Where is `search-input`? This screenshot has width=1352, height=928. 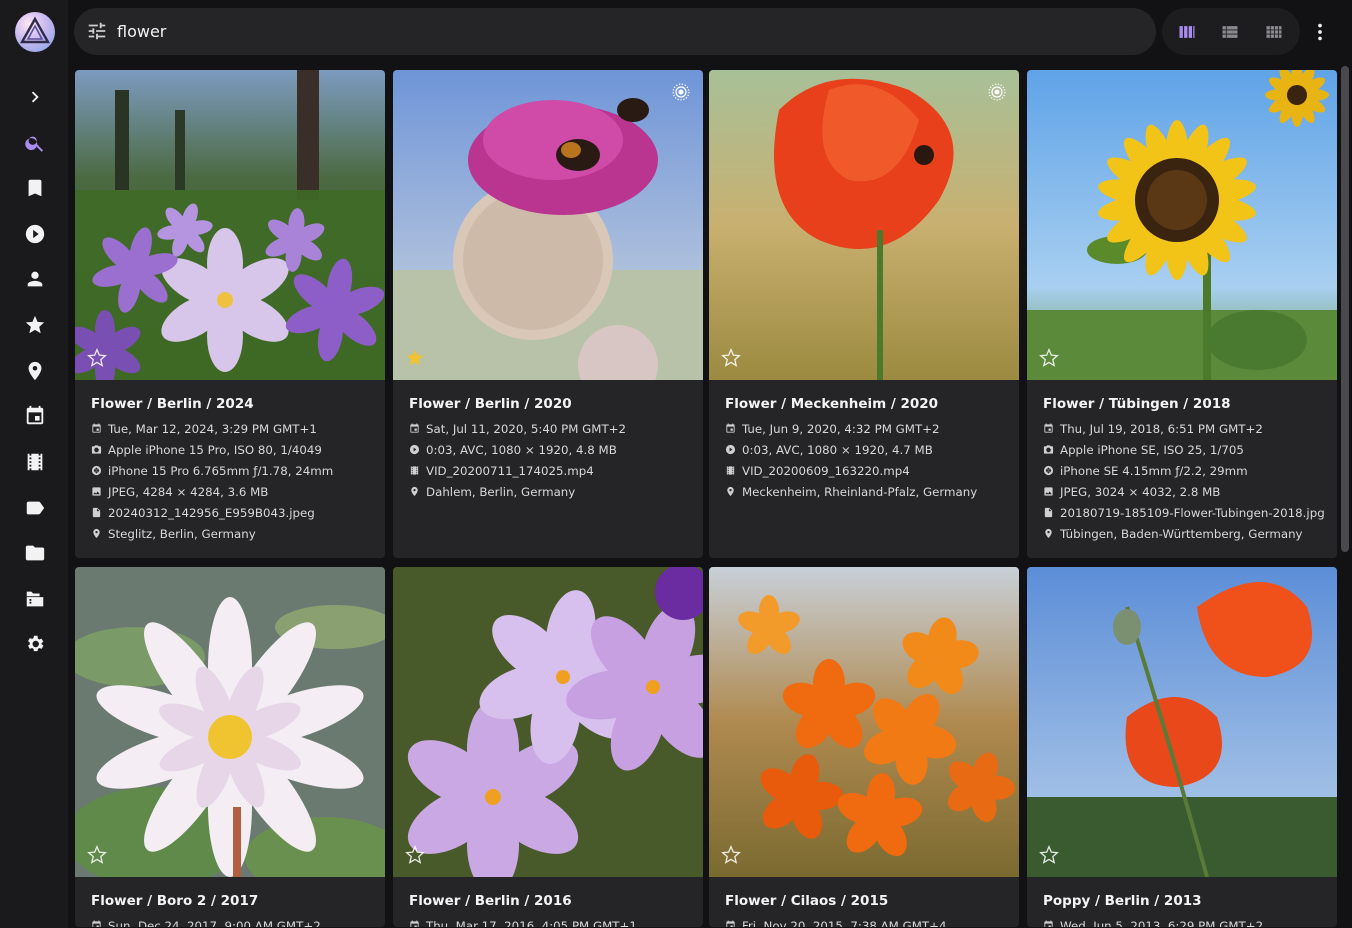 search-input is located at coordinates (627, 31).